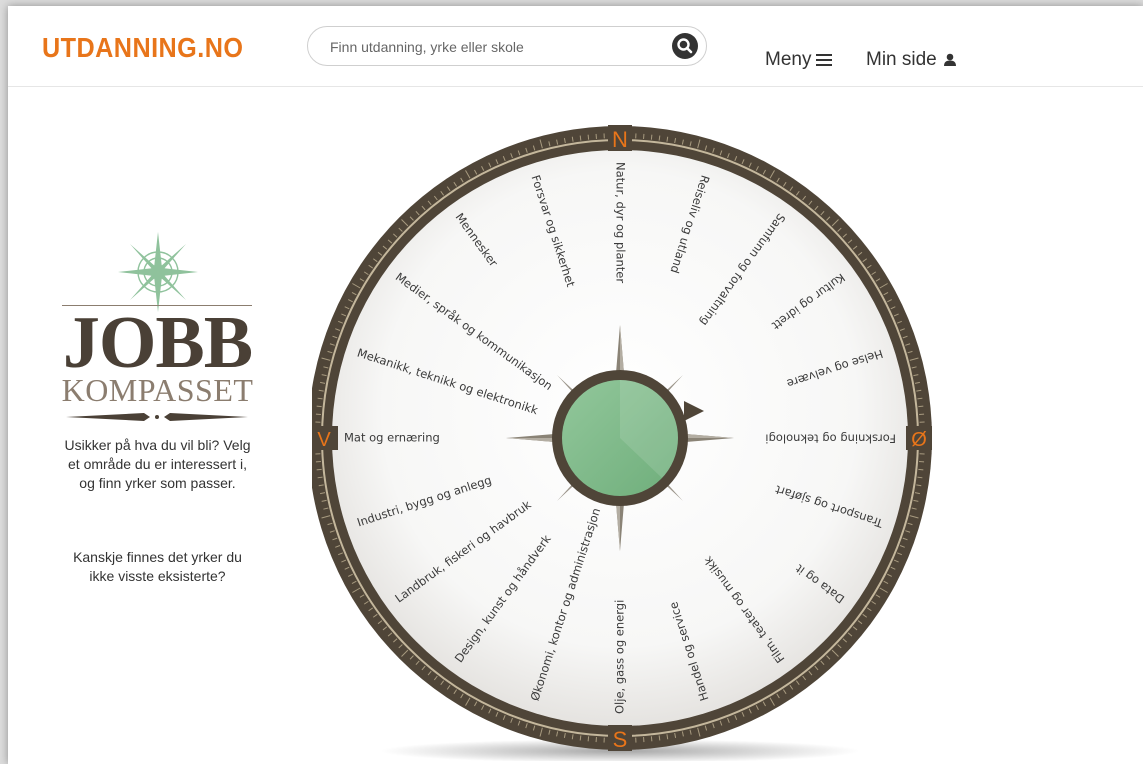 The image size is (1143, 764). Describe the element at coordinates (157, 343) in the screenshot. I see `brand-title: JOBB` at that location.